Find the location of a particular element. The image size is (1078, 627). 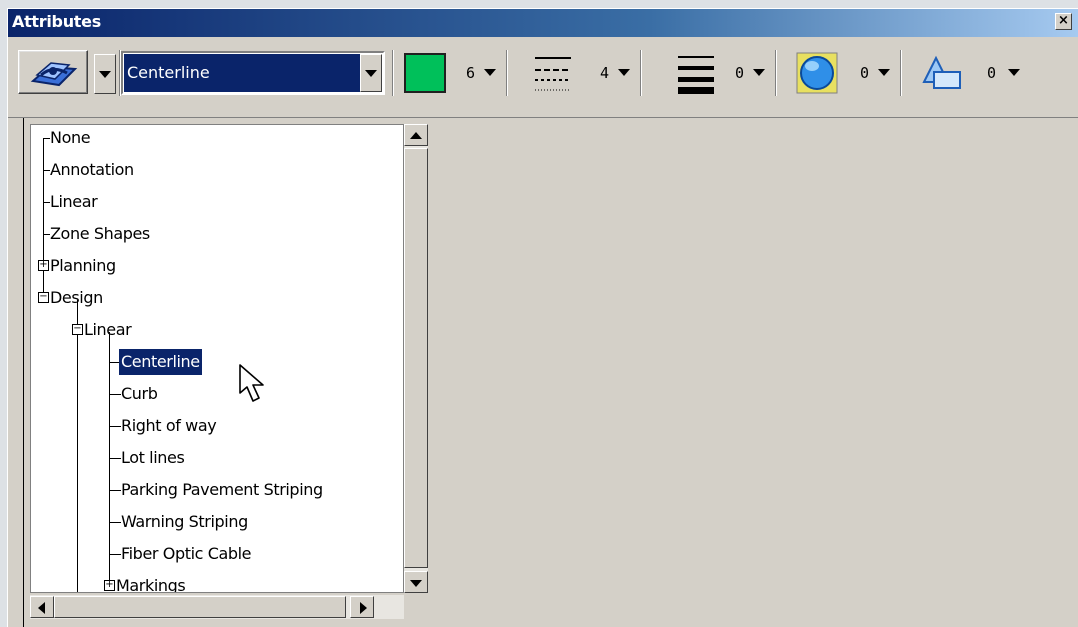

level-display-icon is located at coordinates (54, 74).